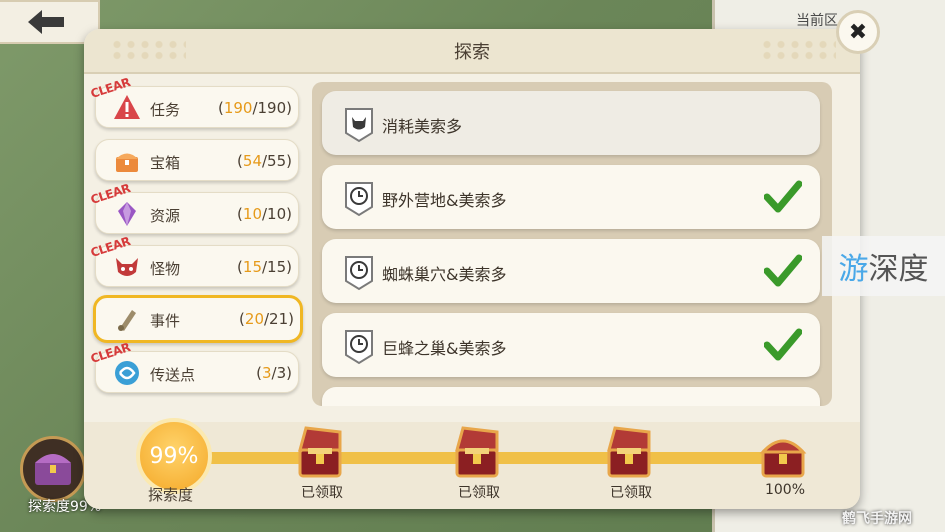 This screenshot has height=532, width=945. What do you see at coordinates (46, 22) in the screenshot?
I see `back-arrow-icon` at bounding box center [46, 22].